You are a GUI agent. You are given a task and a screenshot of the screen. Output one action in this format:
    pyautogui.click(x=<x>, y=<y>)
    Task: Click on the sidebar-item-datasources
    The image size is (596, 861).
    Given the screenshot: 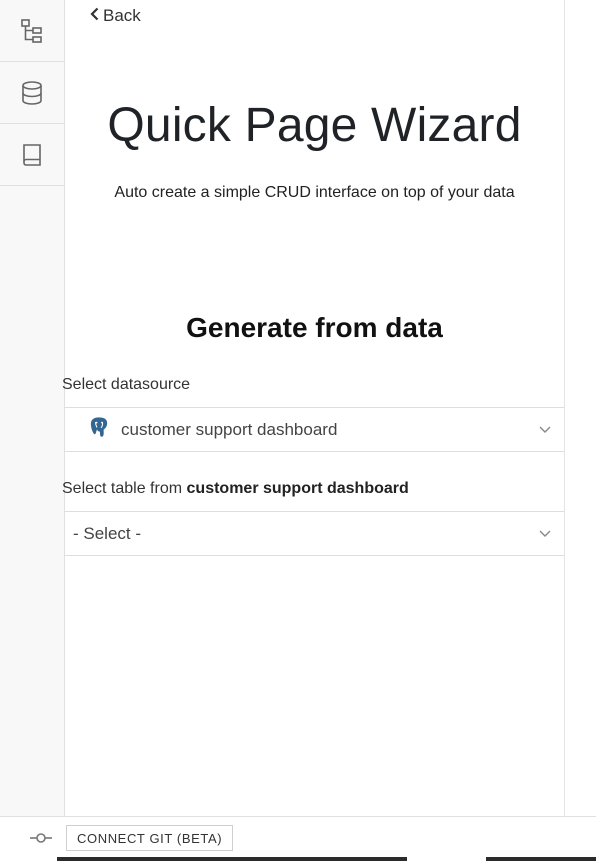 What is the action you would take?
    pyautogui.click(x=32, y=93)
    